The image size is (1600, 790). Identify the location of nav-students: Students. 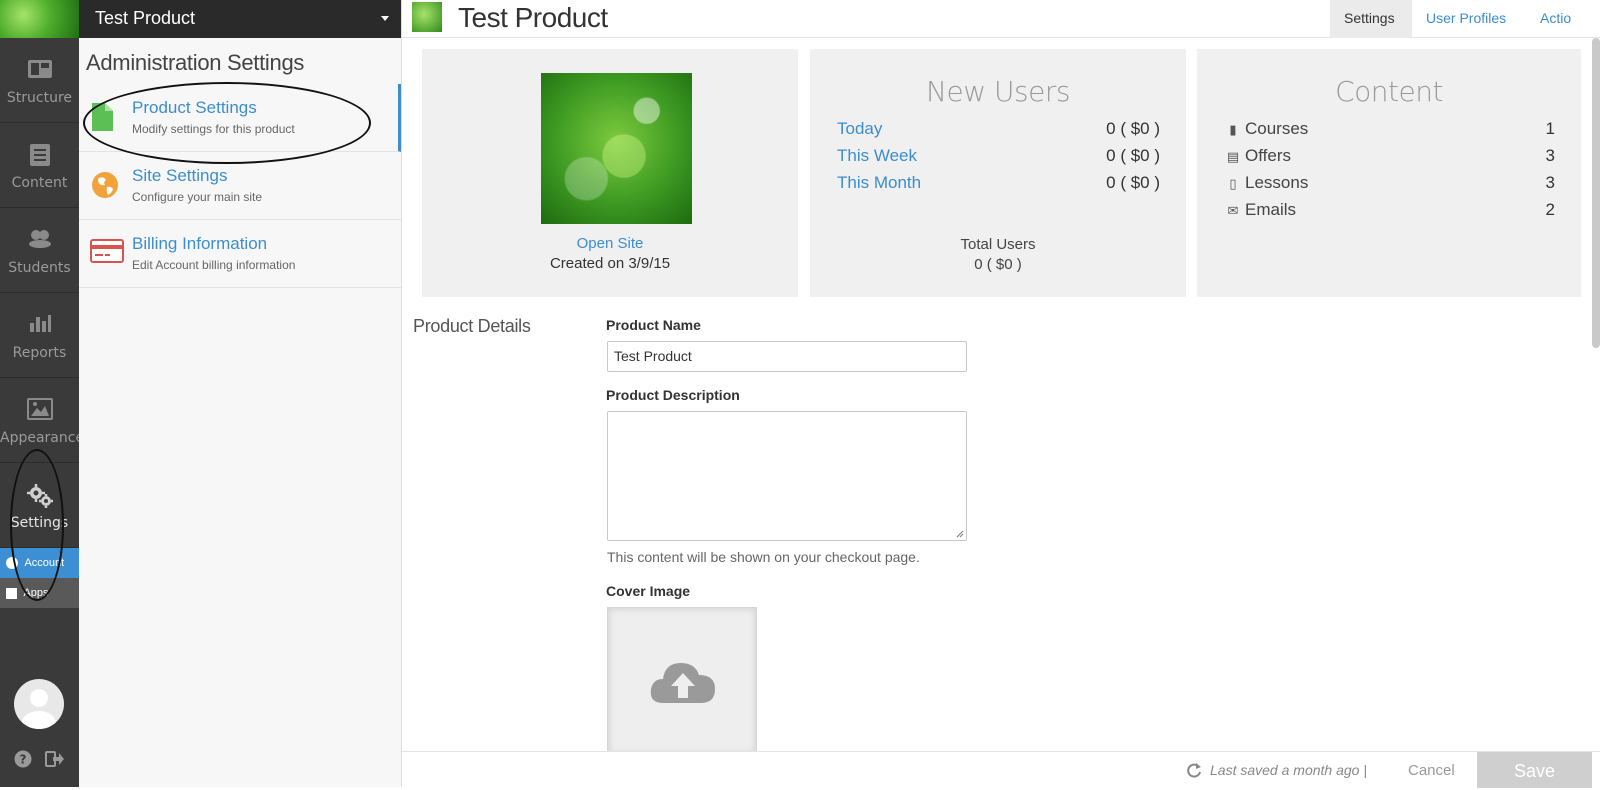
(39, 250).